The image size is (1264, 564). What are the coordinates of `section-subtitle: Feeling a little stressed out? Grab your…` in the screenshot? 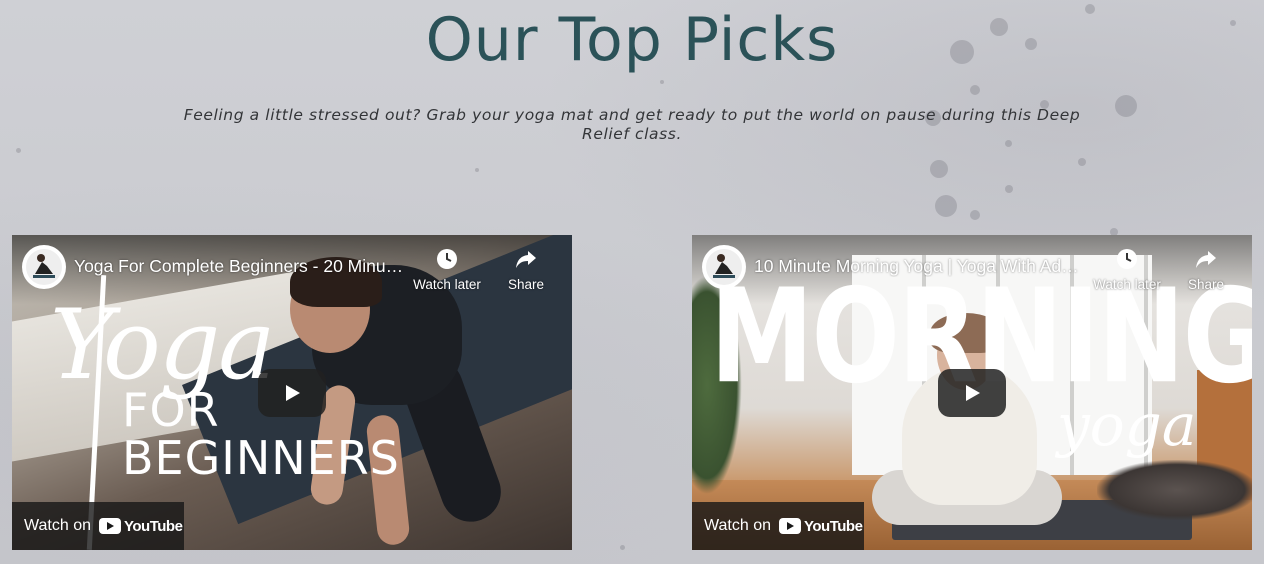 It's located at (632, 124).